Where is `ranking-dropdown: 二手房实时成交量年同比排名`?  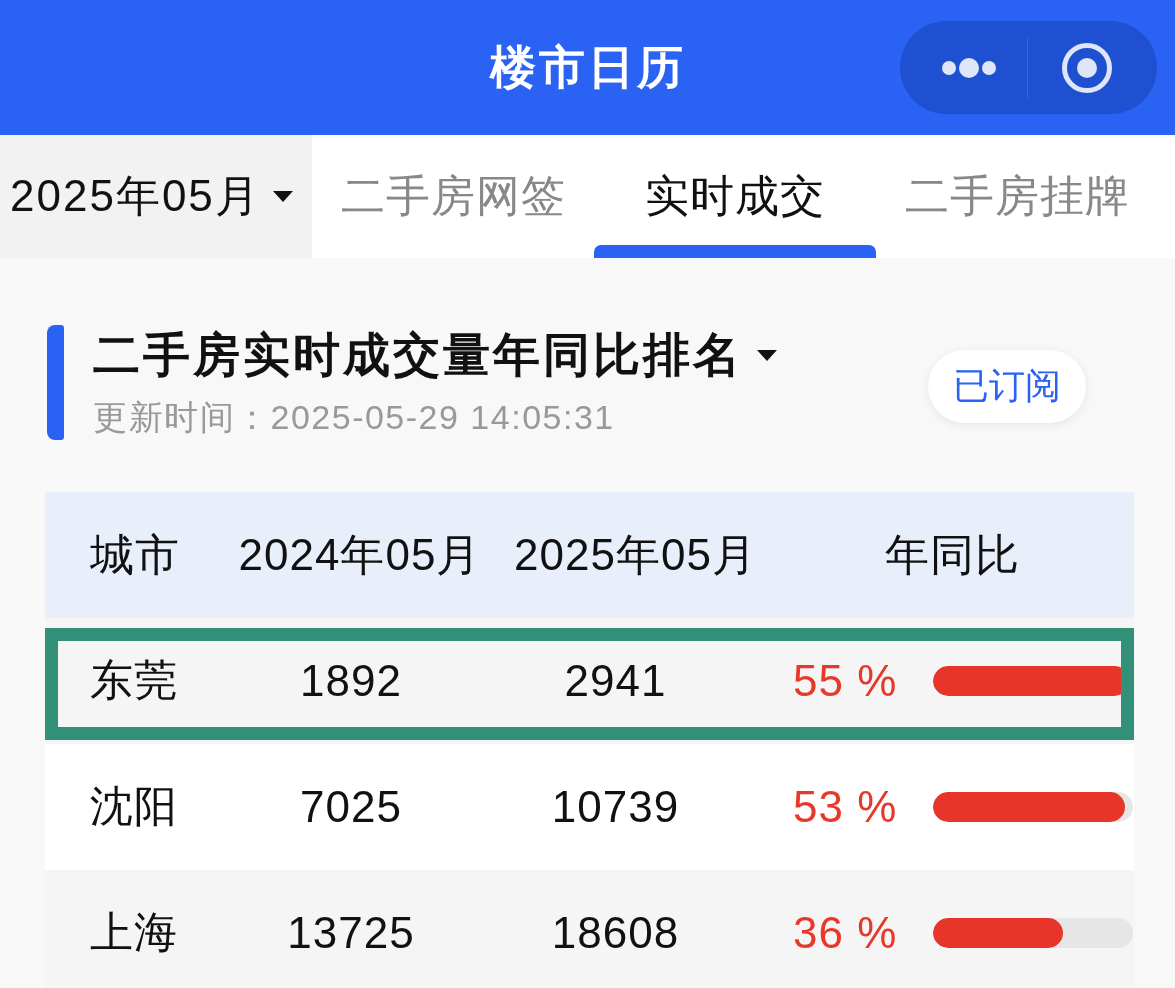 ranking-dropdown: 二手房实时成交量年同比排名 is located at coordinates (435, 355).